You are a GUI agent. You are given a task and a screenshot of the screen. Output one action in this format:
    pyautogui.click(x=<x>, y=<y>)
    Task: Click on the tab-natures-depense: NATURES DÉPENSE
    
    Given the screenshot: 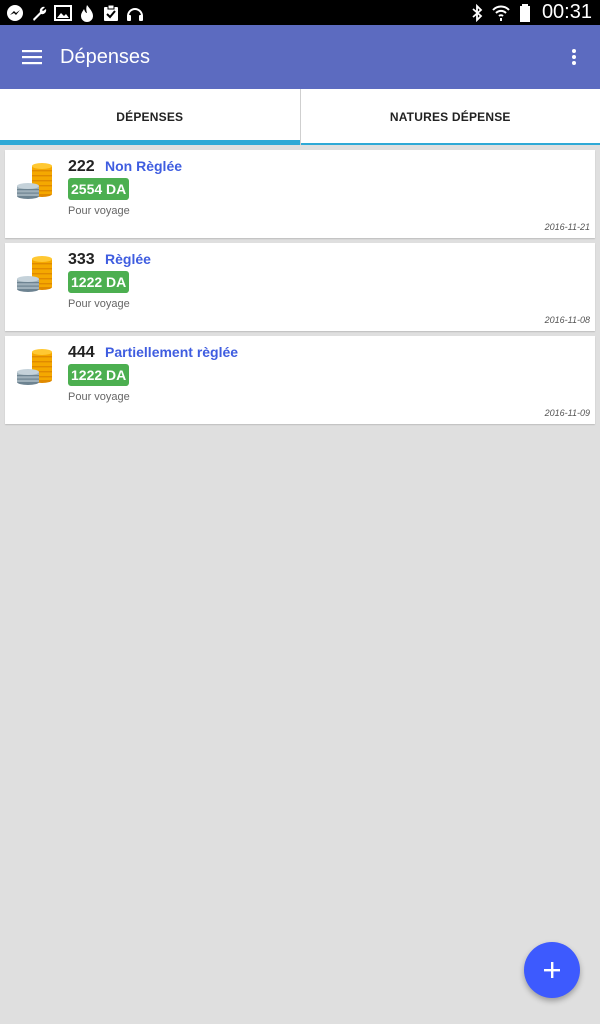 What is the action you would take?
    pyautogui.click(x=449, y=117)
    